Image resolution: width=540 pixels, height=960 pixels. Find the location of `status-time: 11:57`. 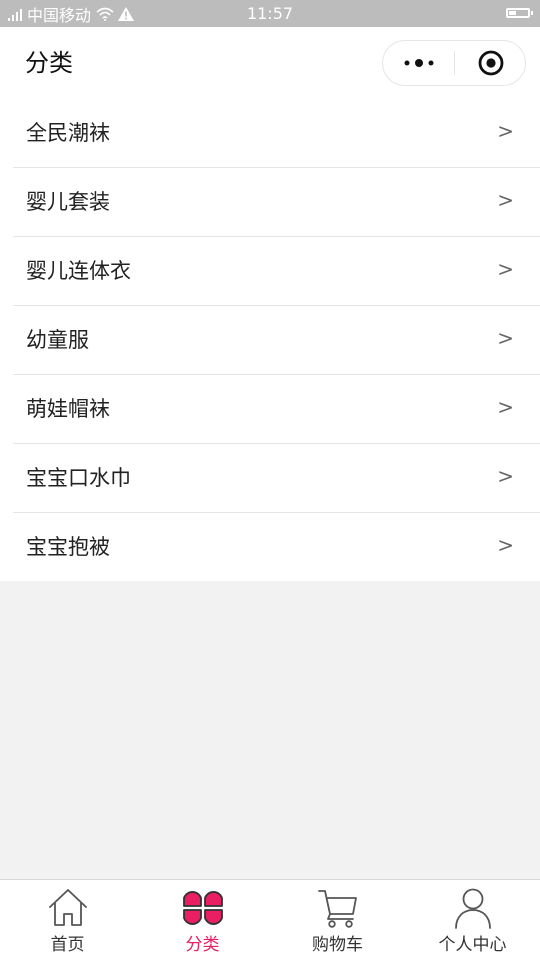

status-time: 11:57 is located at coordinates (270, 13).